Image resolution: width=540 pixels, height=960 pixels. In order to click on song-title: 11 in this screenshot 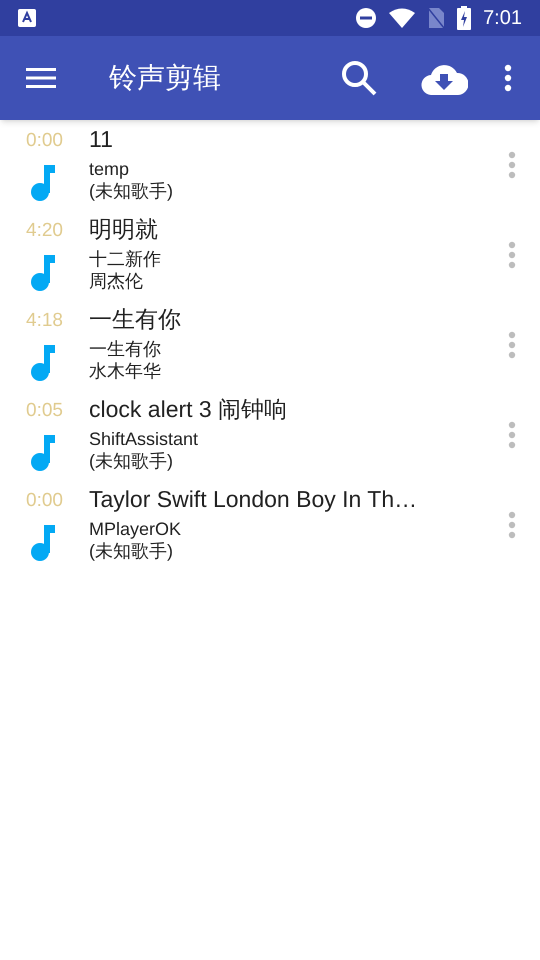, I will do `click(101, 139)`.